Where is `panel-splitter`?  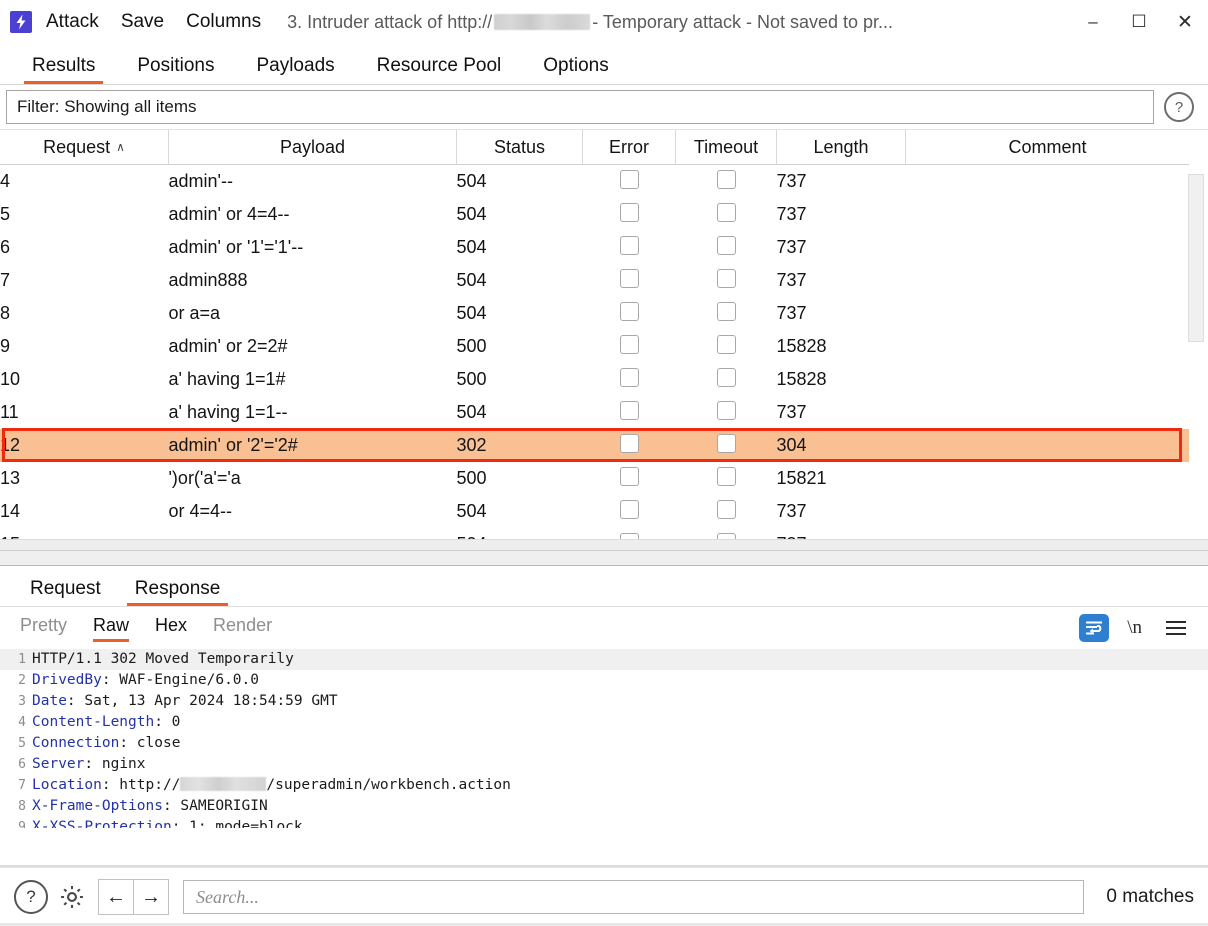 panel-splitter is located at coordinates (604, 558).